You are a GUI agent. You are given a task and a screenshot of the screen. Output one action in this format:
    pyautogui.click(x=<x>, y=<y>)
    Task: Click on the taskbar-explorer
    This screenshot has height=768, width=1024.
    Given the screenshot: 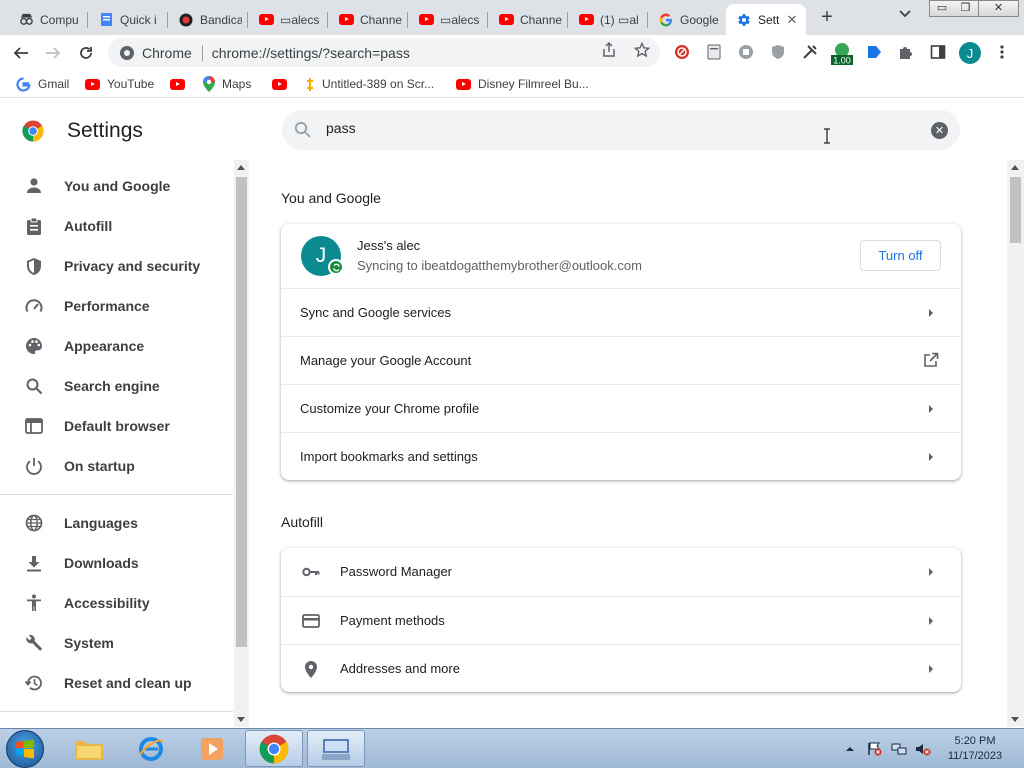 What is the action you would take?
    pyautogui.click(x=89, y=748)
    